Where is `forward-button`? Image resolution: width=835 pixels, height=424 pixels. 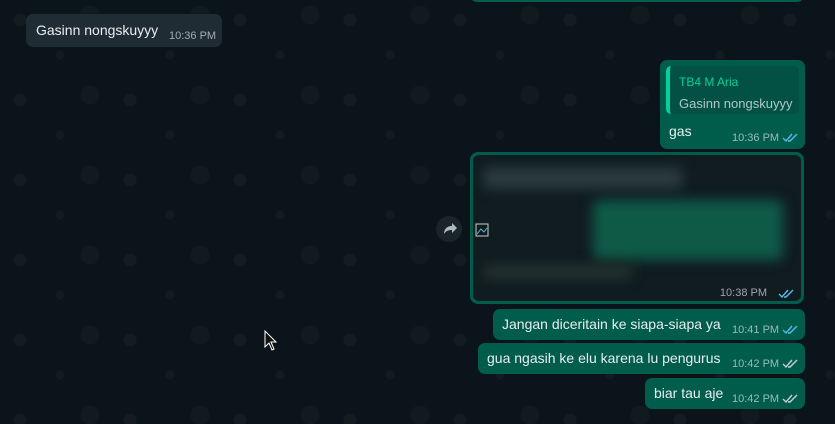
forward-button is located at coordinates (449, 229).